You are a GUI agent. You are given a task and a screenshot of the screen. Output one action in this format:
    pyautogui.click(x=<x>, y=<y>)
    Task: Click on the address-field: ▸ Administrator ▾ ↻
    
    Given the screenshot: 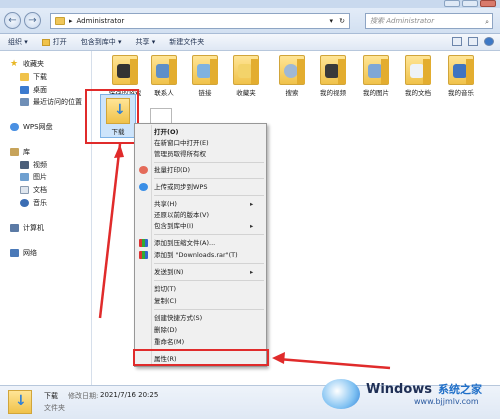 What is the action you would take?
    pyautogui.click(x=200, y=21)
    